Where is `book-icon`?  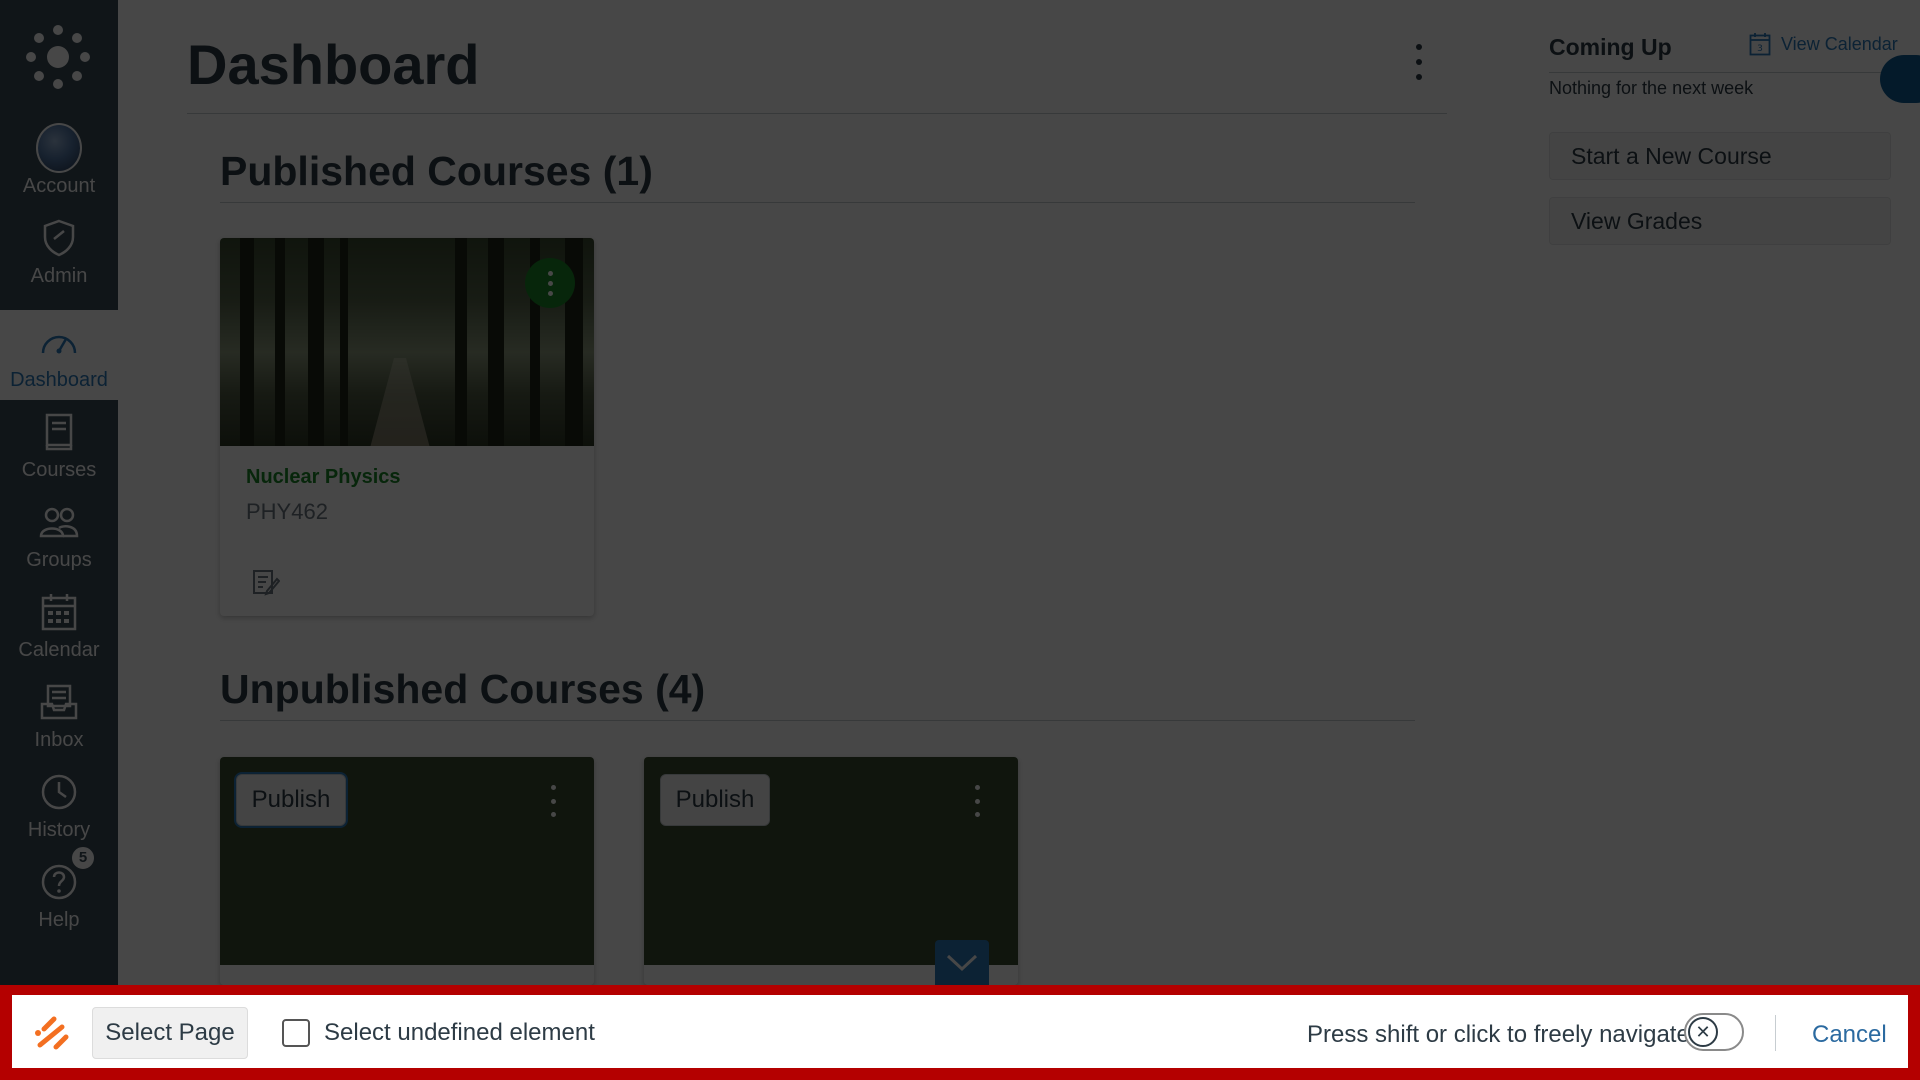
book-icon is located at coordinates (59, 431).